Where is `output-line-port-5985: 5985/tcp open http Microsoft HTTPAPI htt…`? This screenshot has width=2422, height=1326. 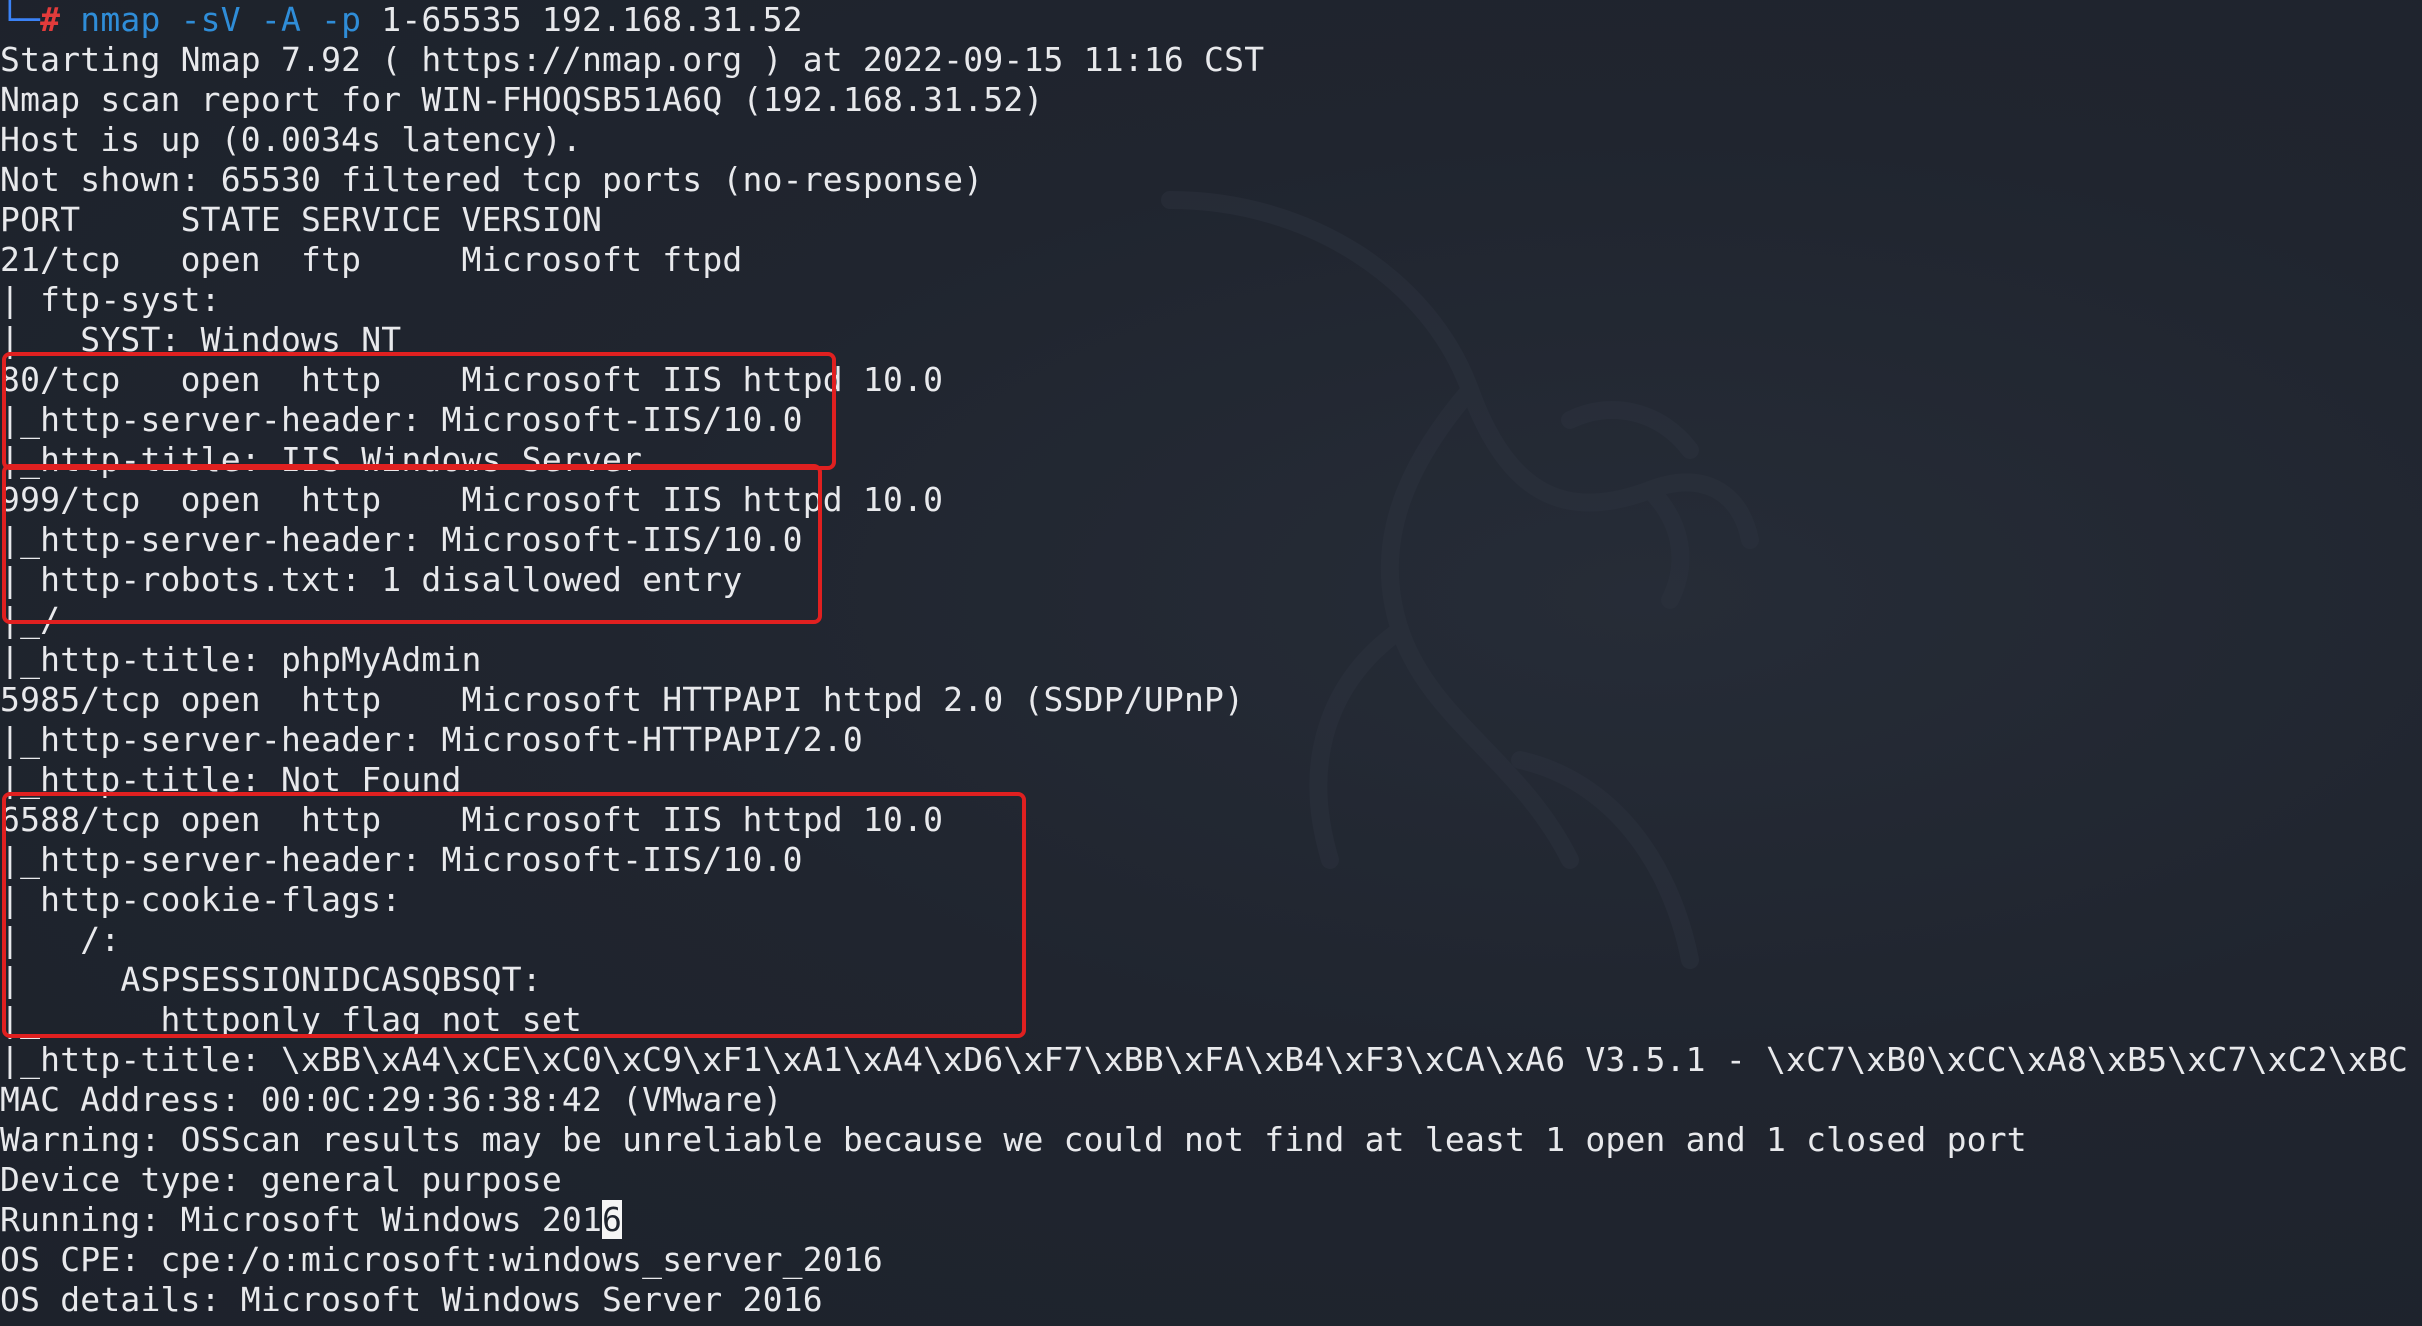 output-line-port-5985: 5985/tcp open http Microsoft HTTPAPI htt… is located at coordinates (622, 699).